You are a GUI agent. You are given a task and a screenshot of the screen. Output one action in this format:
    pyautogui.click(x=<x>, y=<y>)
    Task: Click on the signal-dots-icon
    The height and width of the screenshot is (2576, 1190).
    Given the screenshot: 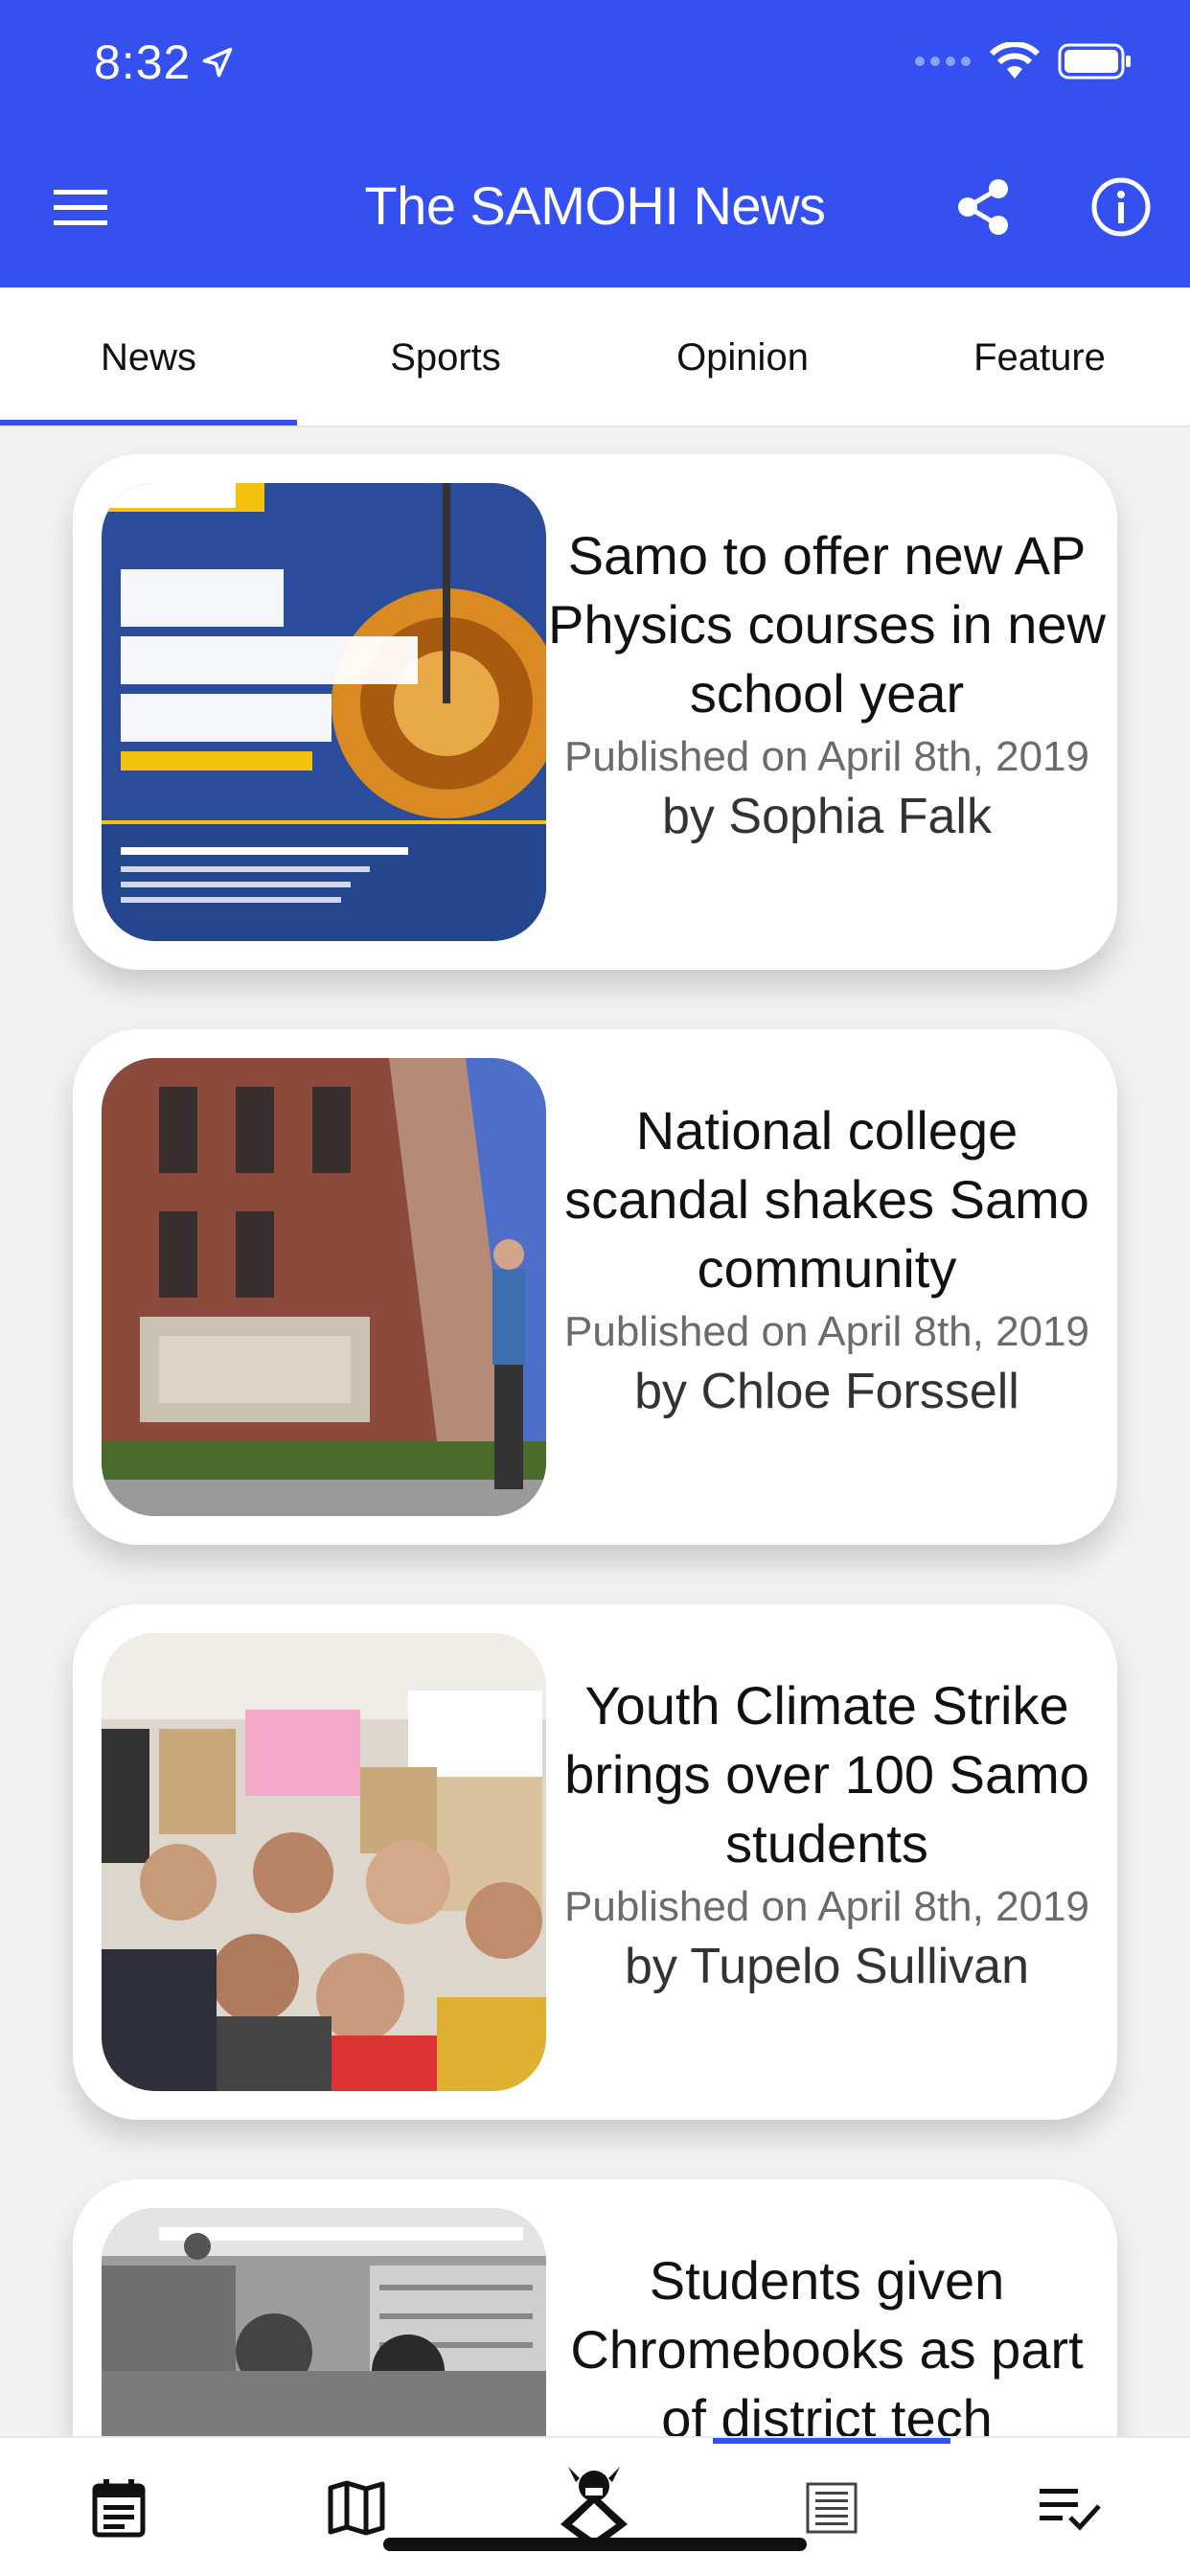 What is the action you would take?
    pyautogui.click(x=943, y=62)
    